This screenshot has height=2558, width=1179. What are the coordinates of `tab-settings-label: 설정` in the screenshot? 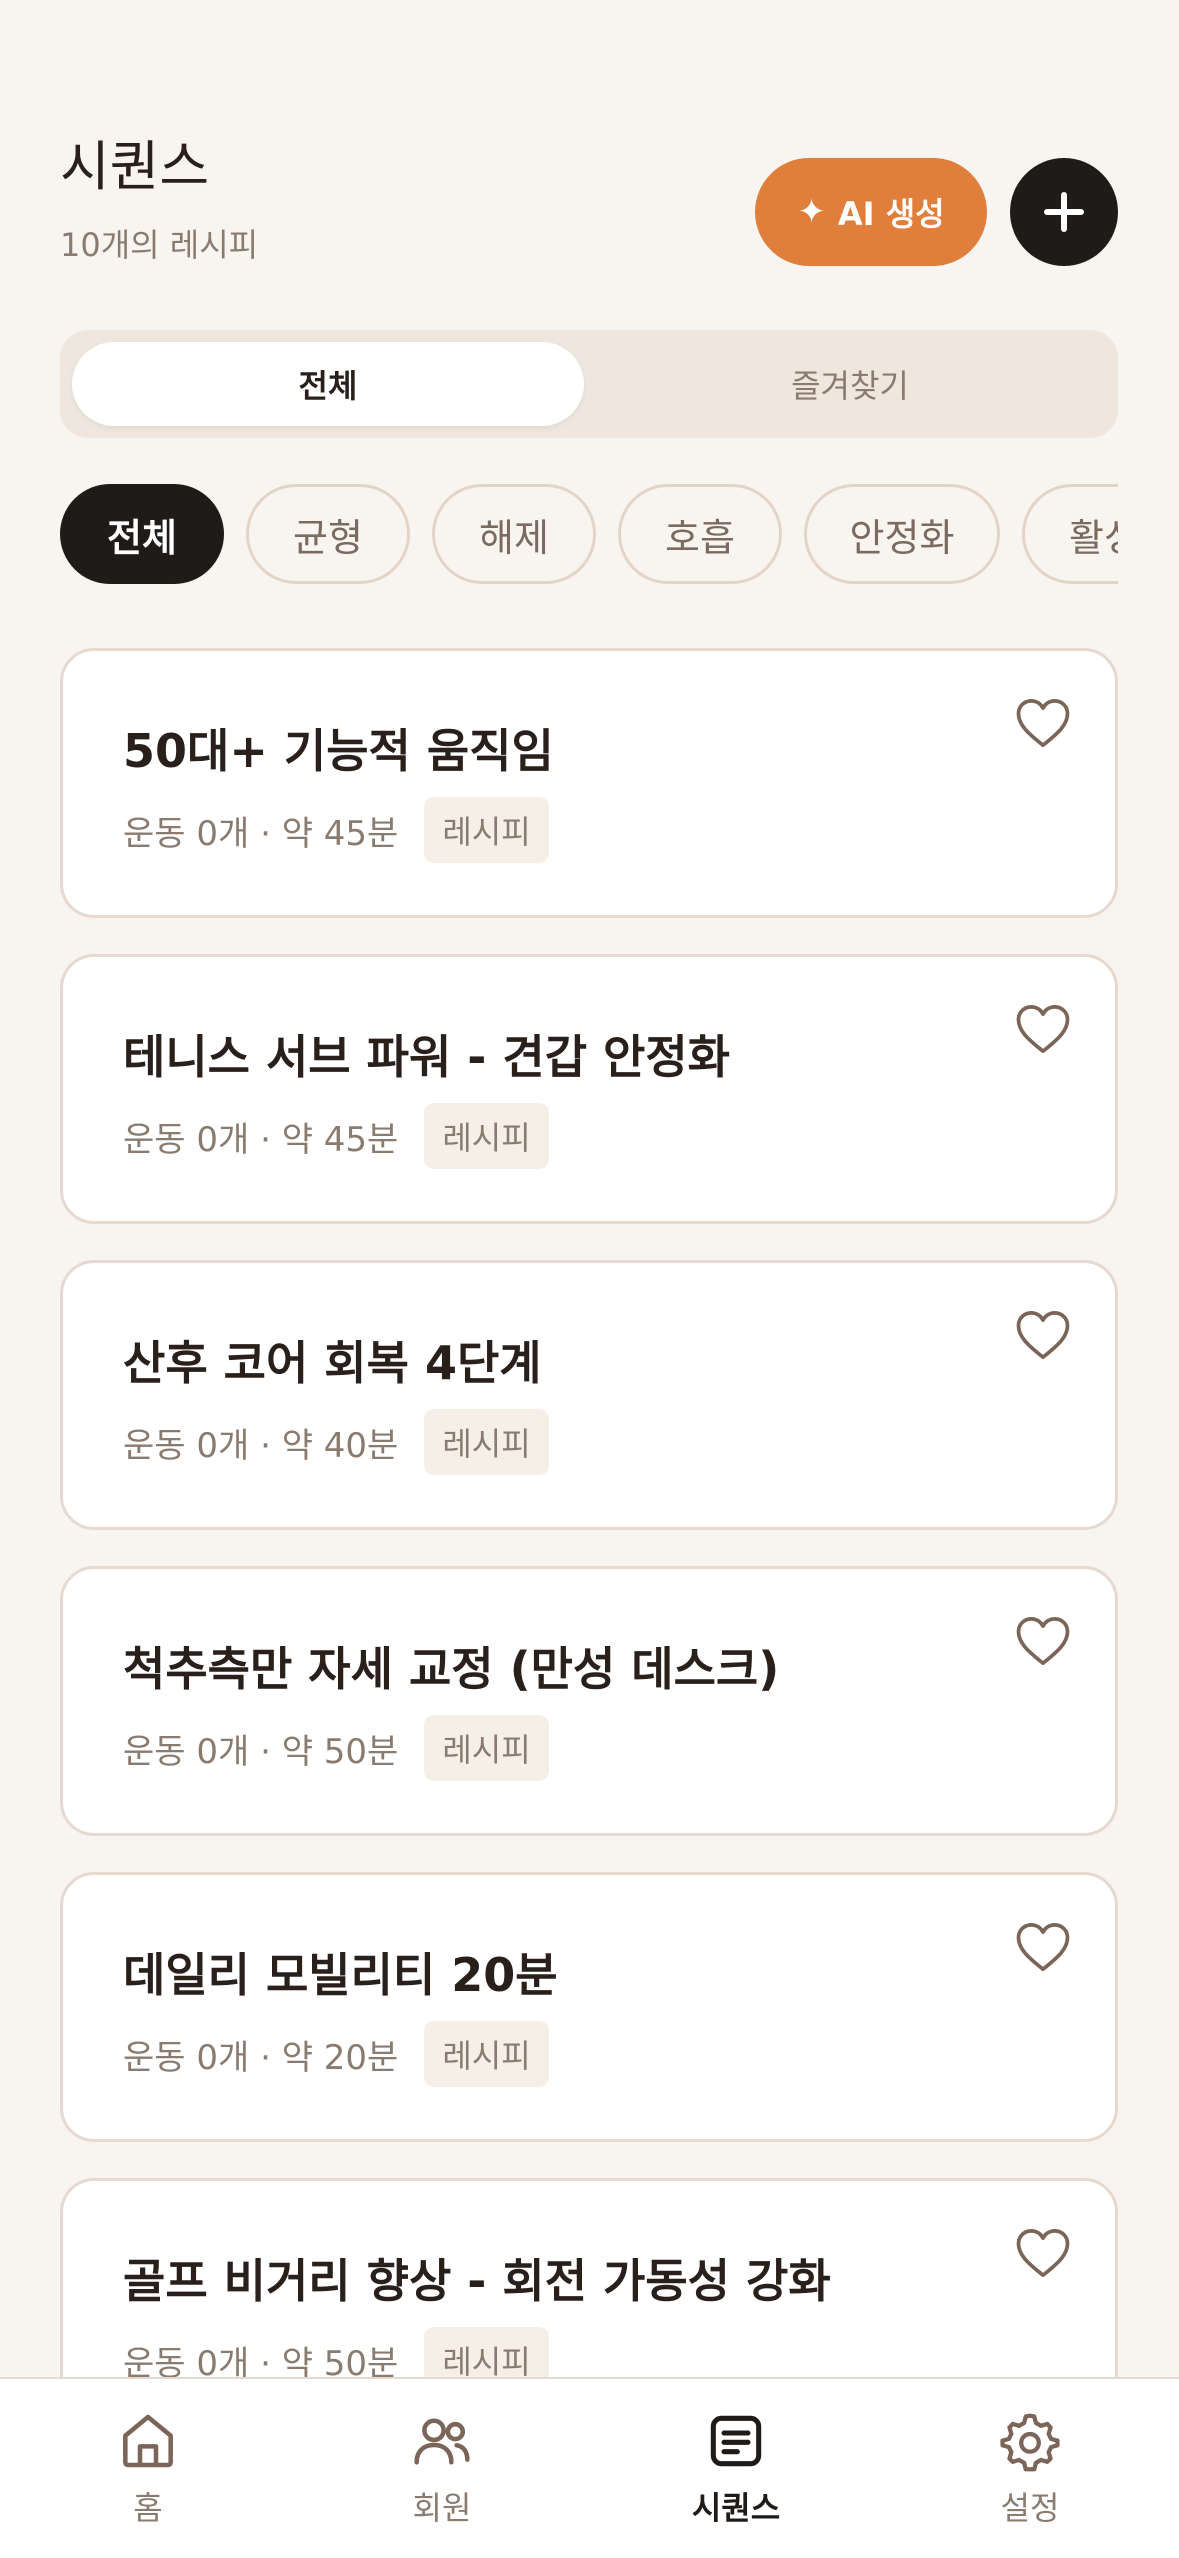 It's located at (1030, 2508).